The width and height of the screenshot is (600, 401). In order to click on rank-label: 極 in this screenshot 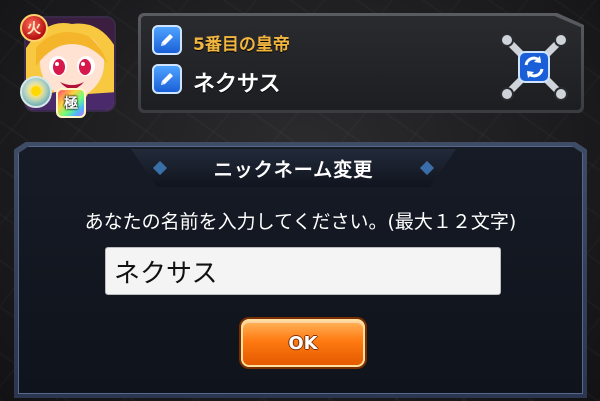, I will do `click(71, 104)`.